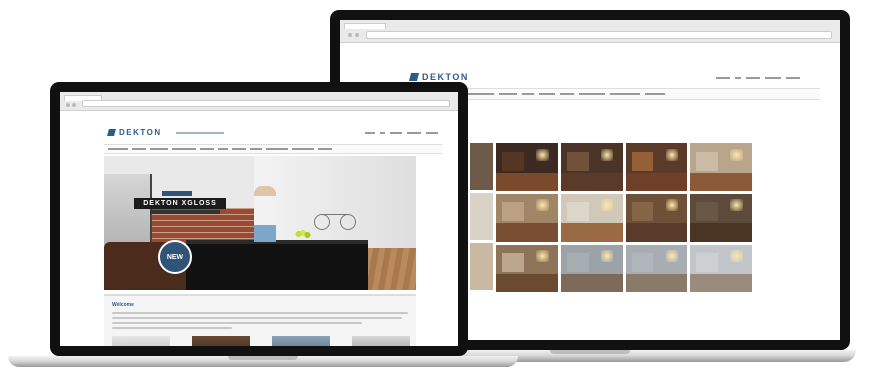 The height and width of the screenshot is (370, 893). I want to click on hero-bicycle, so click(335, 219).